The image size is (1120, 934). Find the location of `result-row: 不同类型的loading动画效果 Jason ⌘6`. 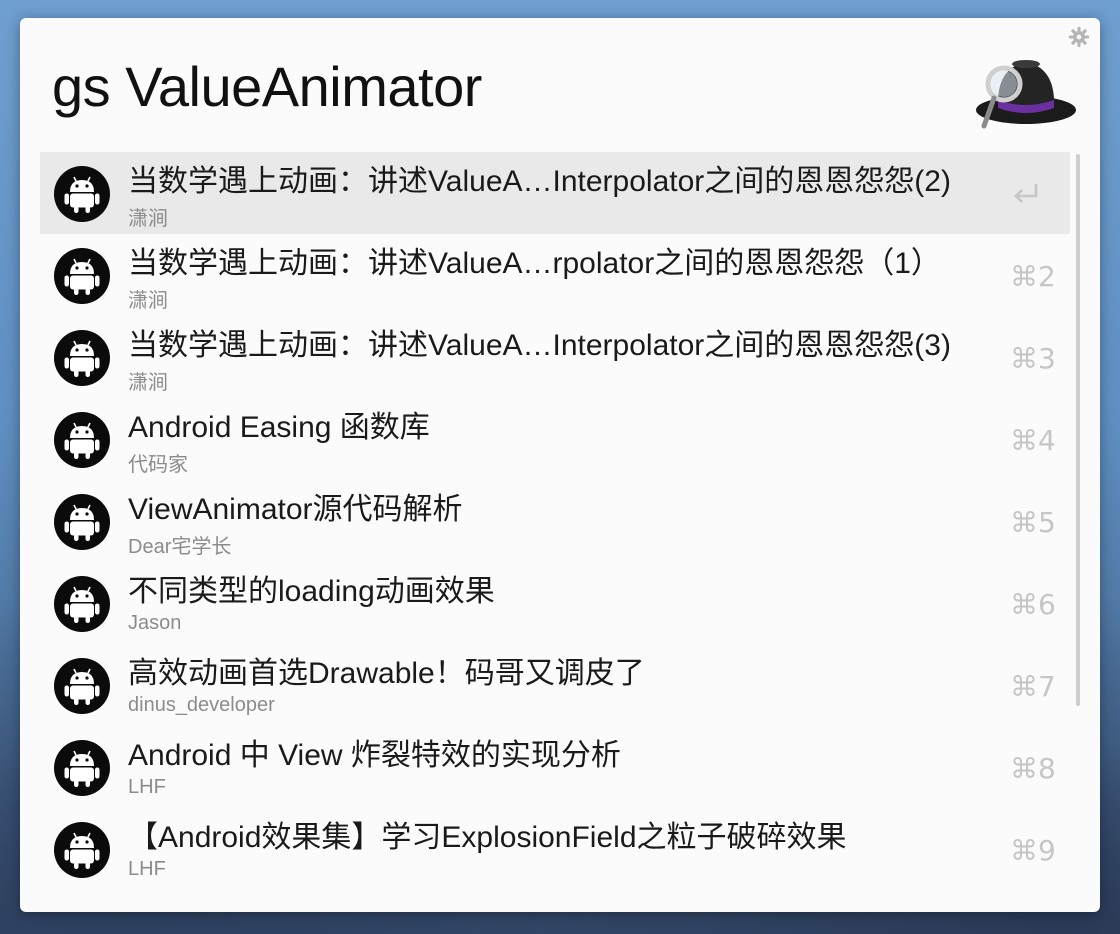

result-row: 不同类型的loading动画效果 Jason ⌘6 is located at coordinates (555, 603).